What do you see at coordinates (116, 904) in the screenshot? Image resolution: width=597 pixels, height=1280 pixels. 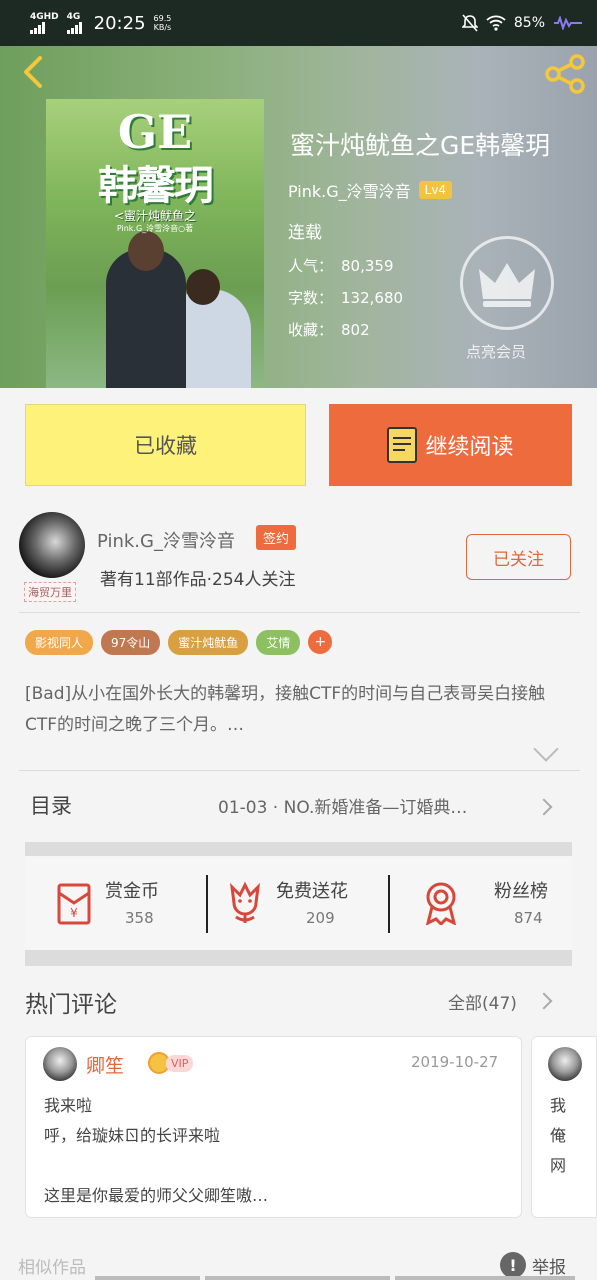 I see `reward-coins: ¥ 赏金币 358` at bounding box center [116, 904].